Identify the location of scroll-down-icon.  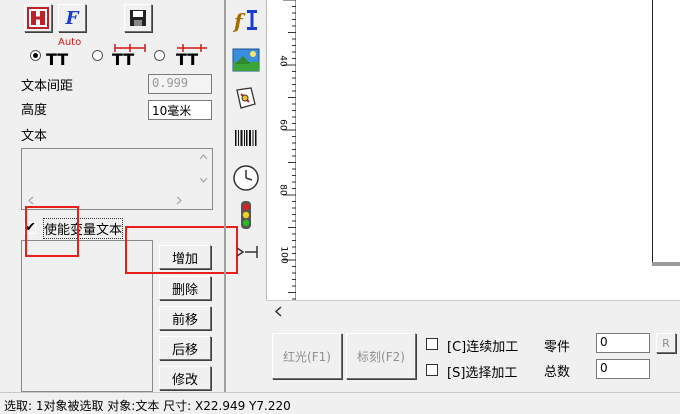
(203, 180).